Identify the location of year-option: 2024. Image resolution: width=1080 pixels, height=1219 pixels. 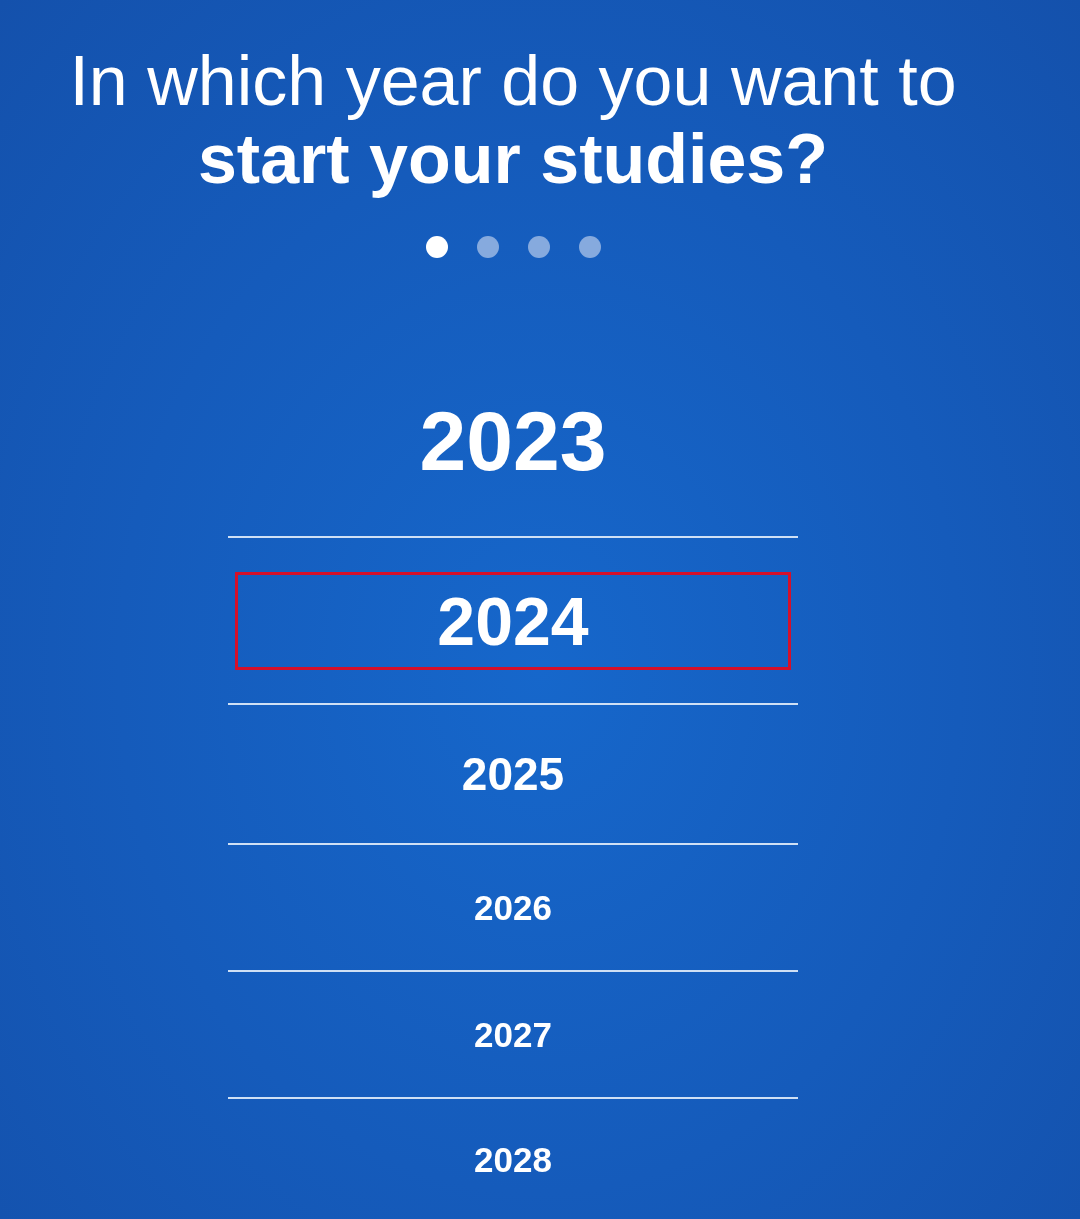
(513, 620).